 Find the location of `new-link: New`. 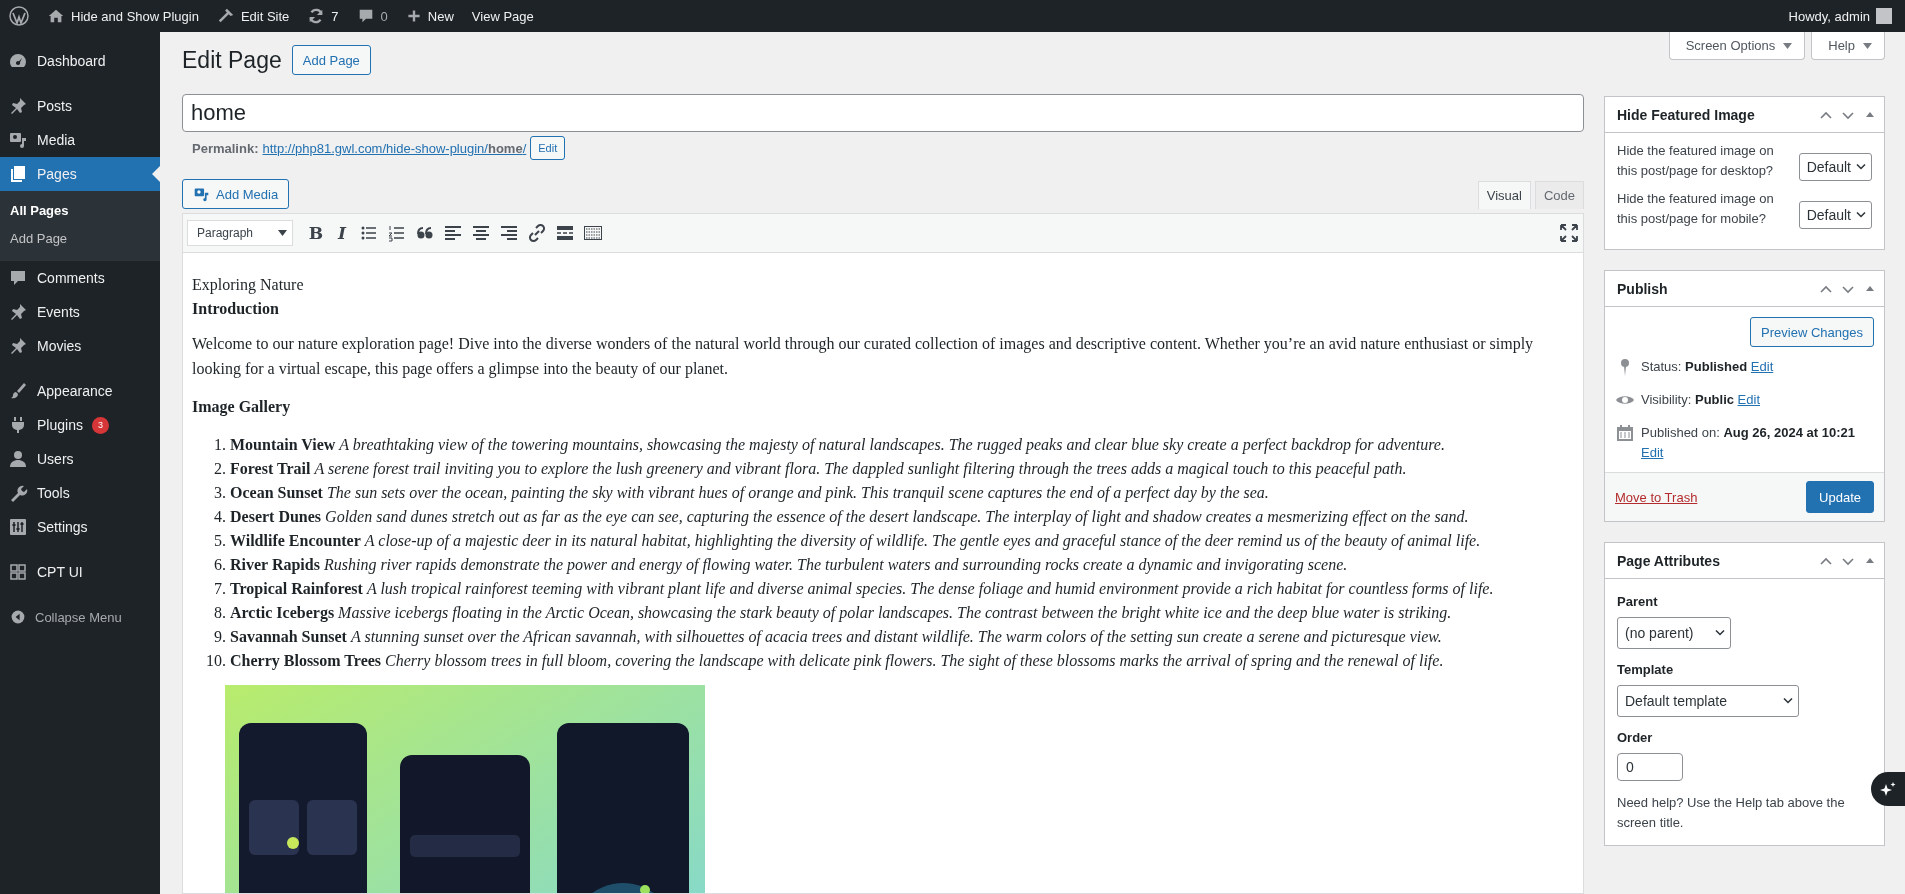

new-link: New is located at coordinates (429, 16).